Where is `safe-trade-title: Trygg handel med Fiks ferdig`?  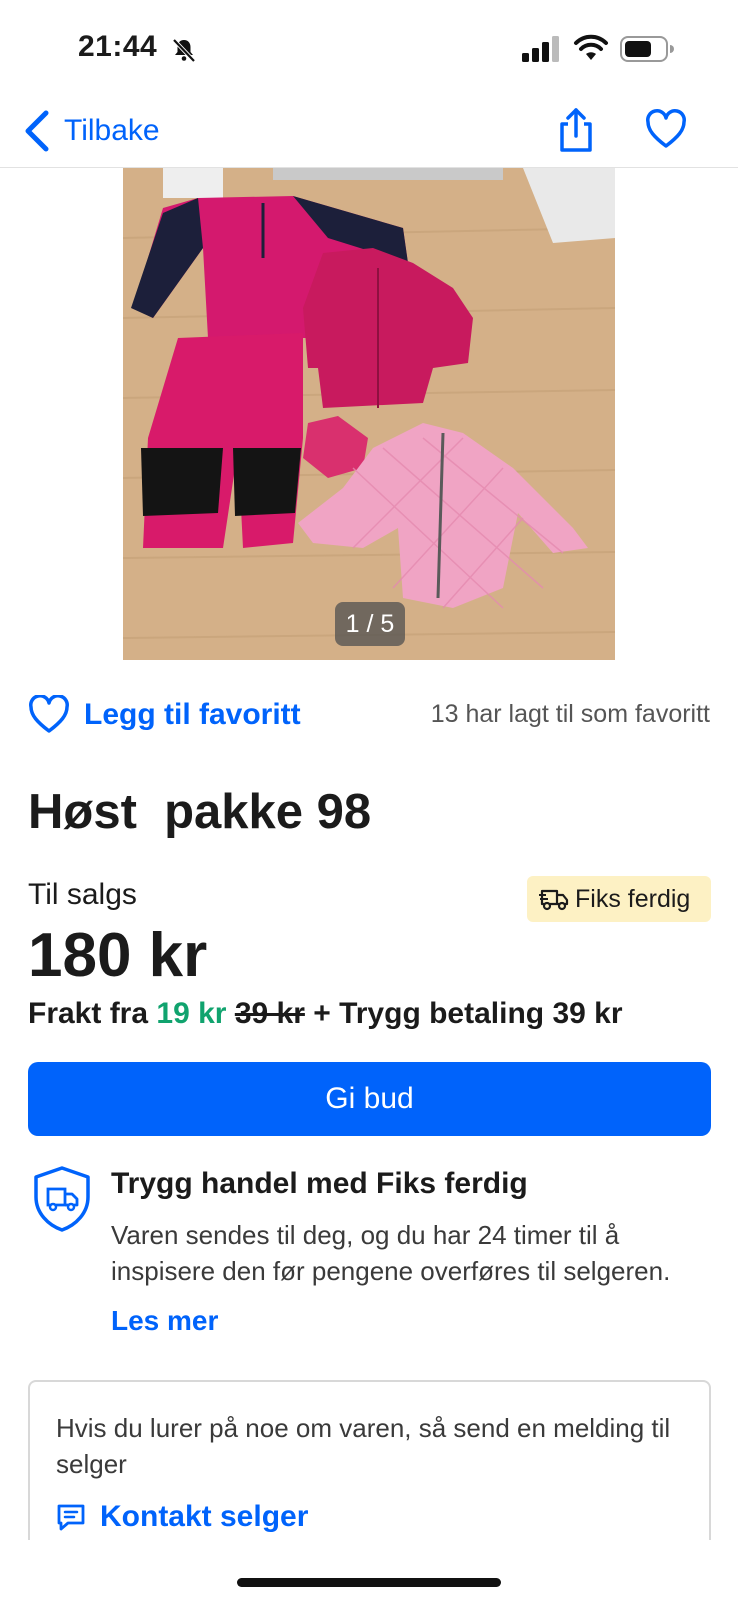
safe-trade-title: Trygg handel med Fiks ferdig is located at coordinates (319, 1183).